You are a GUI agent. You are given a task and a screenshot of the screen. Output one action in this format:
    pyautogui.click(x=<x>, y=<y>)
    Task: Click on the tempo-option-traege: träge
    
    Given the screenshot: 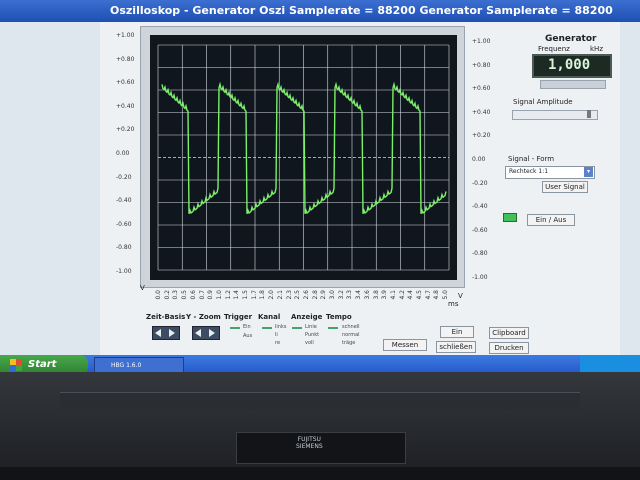 What is the action you would take?
    pyautogui.click(x=348, y=343)
    